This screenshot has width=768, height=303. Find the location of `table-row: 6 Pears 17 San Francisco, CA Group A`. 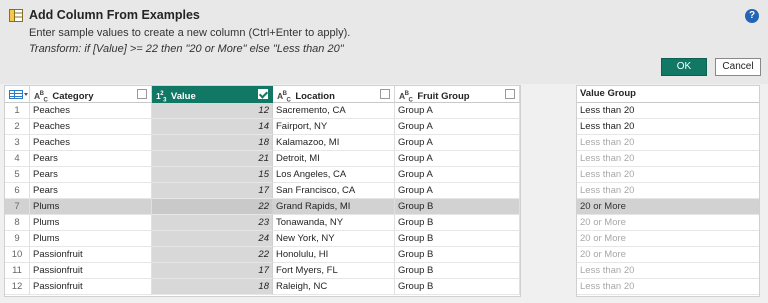

table-row: 6 Pears 17 San Francisco, CA Group A is located at coordinates (262, 191).